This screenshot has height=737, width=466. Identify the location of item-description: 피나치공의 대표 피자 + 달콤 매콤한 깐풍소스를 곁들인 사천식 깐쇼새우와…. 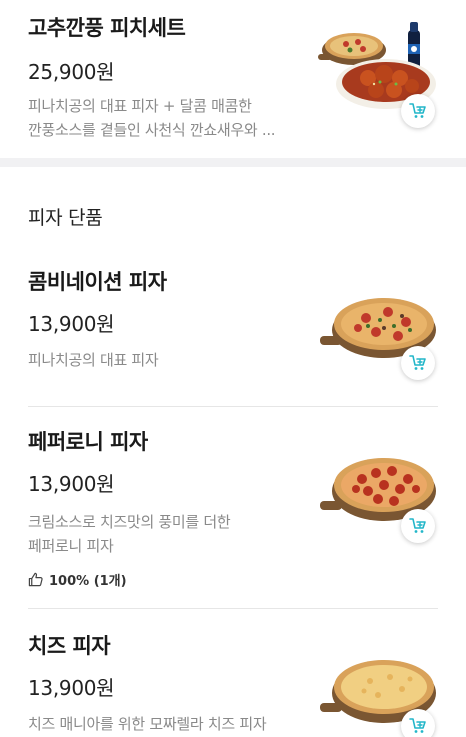
(163, 118).